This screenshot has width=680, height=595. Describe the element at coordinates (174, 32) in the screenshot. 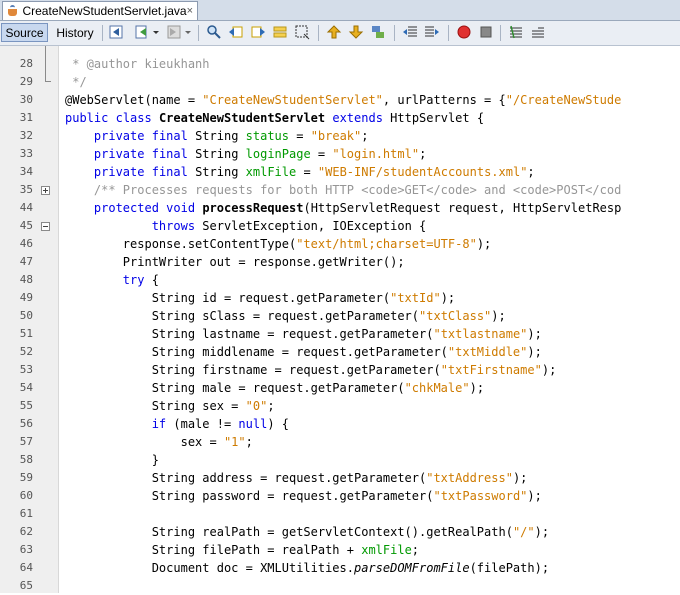

I see `forward-icon` at that location.